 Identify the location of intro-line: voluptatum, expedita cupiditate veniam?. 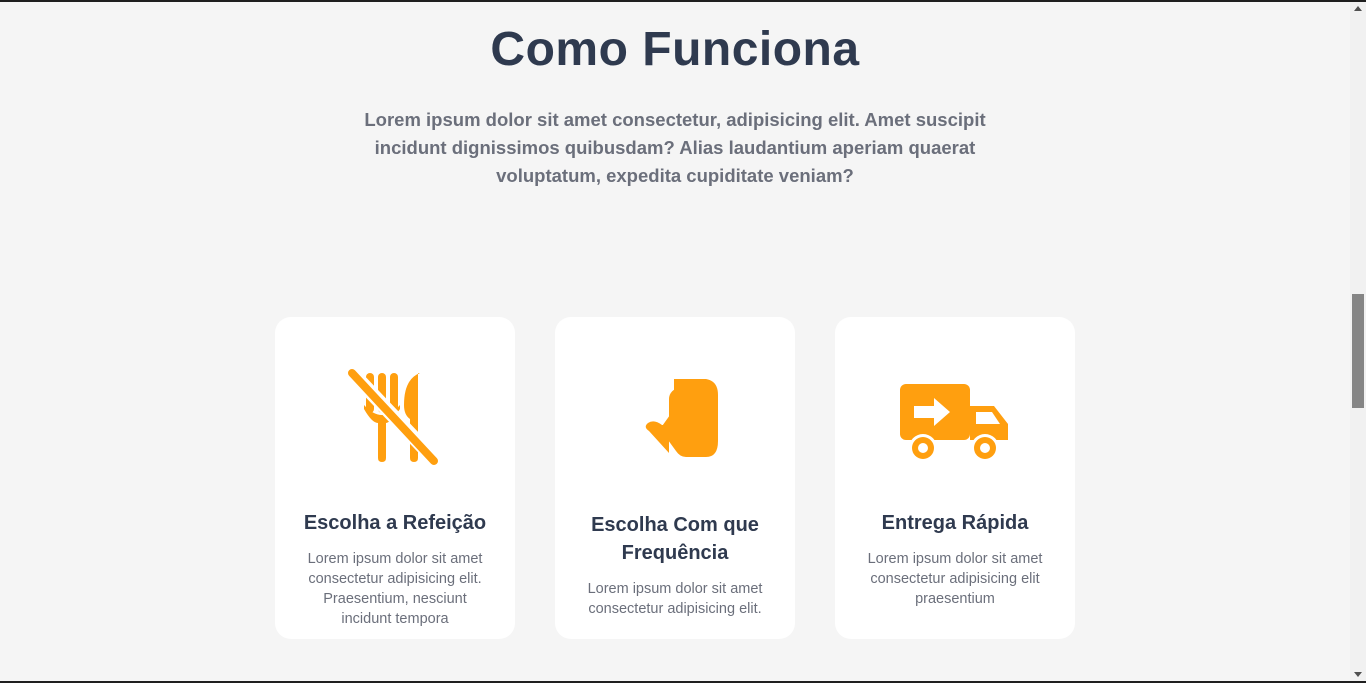
(675, 175).